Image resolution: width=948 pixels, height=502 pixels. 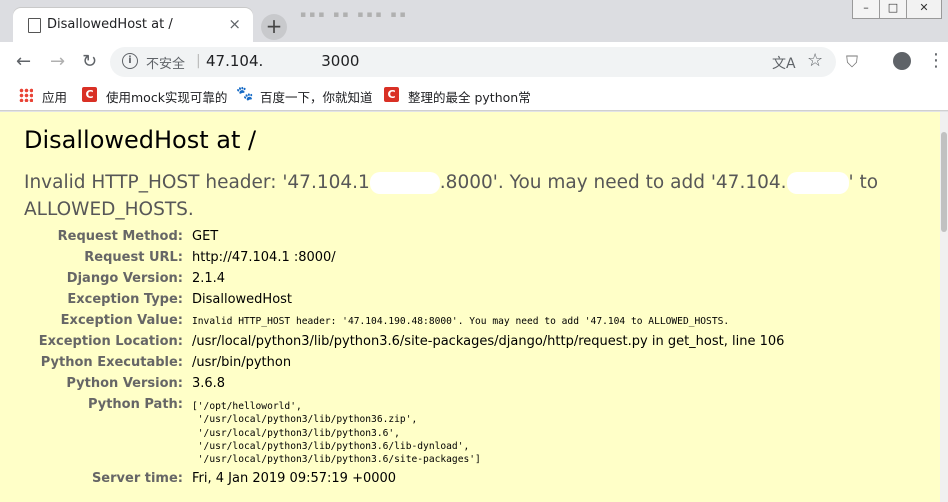 What do you see at coordinates (316, 96) in the screenshot?
I see `bookmark-baidu: 百度一下，你就知道` at bounding box center [316, 96].